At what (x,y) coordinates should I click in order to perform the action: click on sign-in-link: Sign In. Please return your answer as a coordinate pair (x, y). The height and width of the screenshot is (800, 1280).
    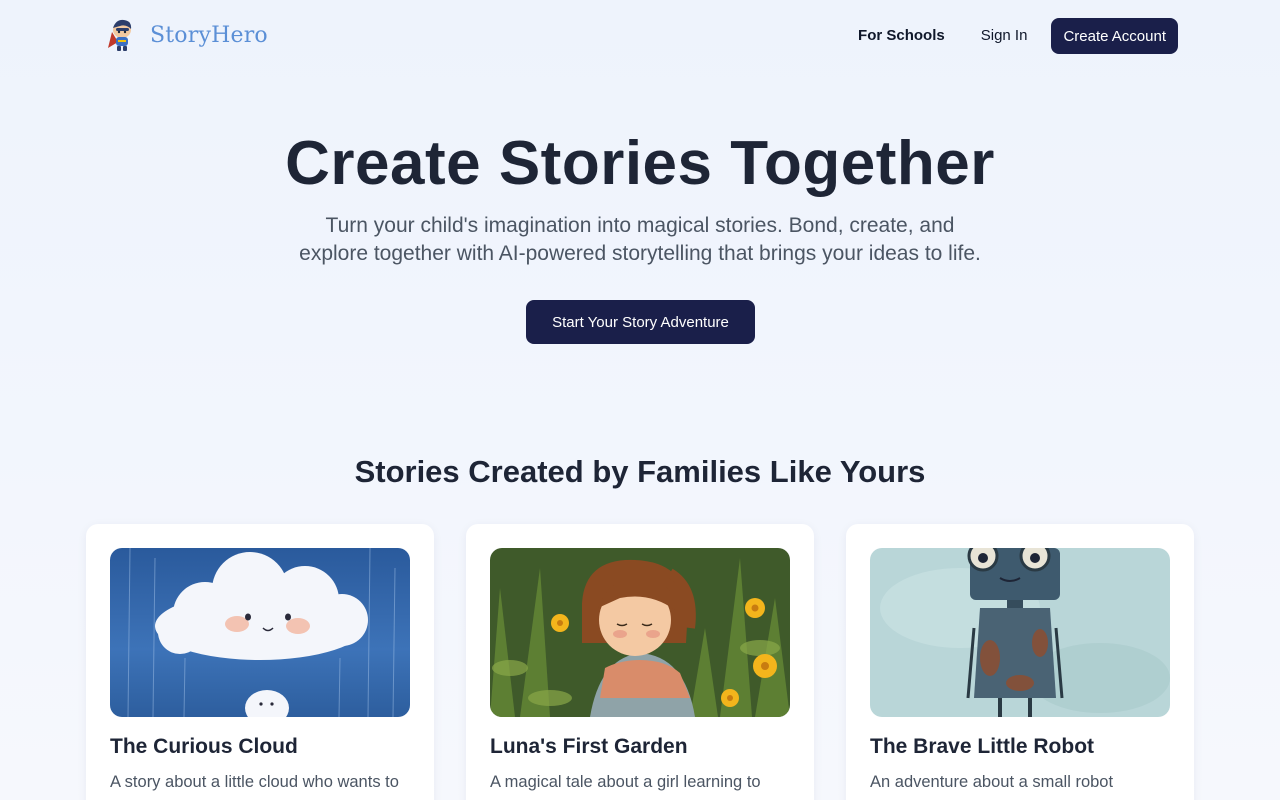
    Looking at the image, I should click on (1004, 36).